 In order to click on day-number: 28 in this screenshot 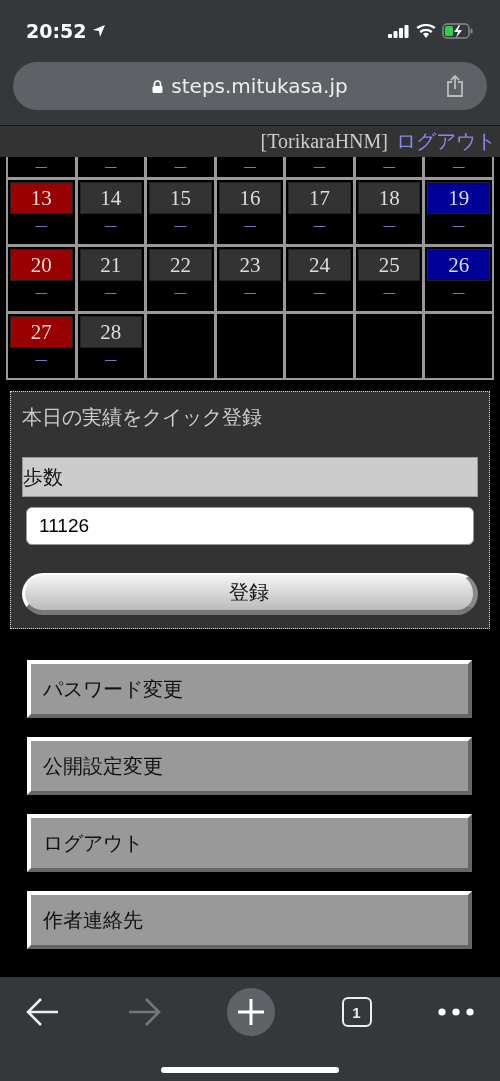, I will do `click(111, 332)`.